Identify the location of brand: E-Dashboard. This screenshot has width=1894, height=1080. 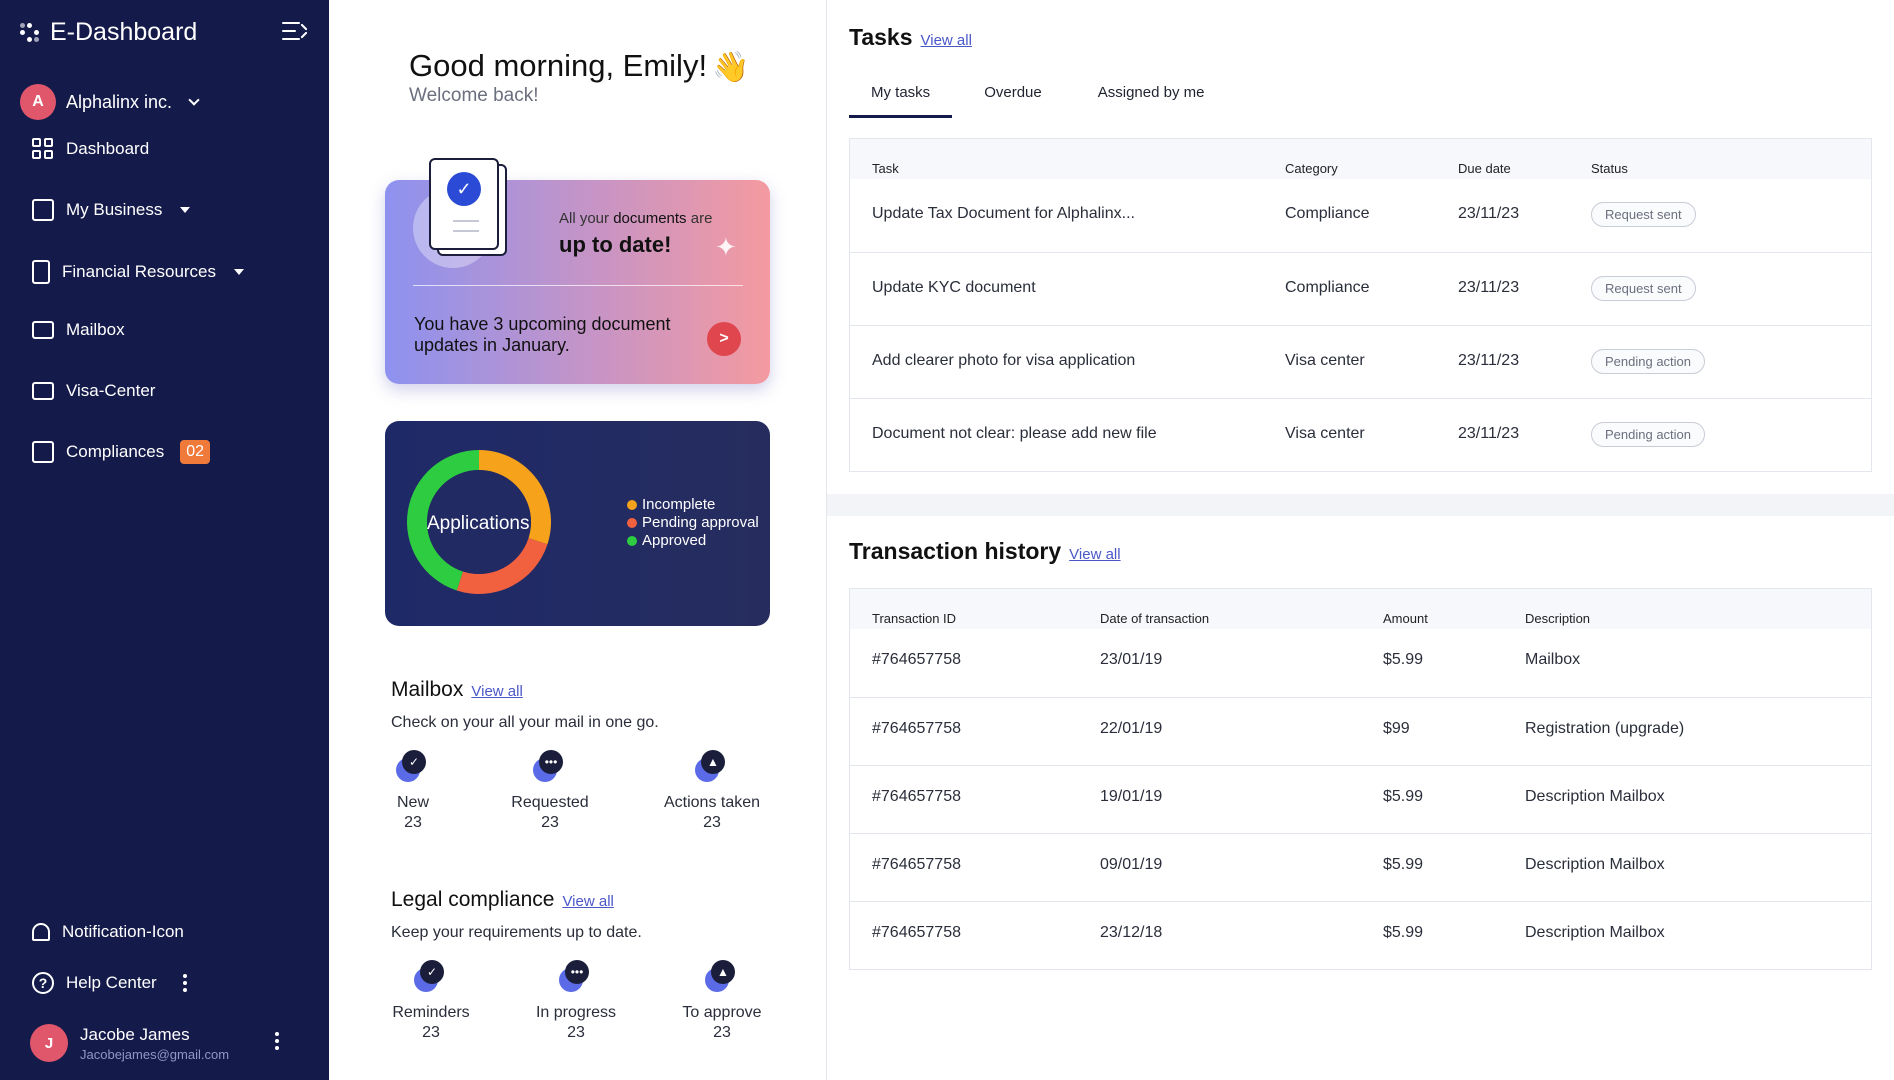
(108, 32).